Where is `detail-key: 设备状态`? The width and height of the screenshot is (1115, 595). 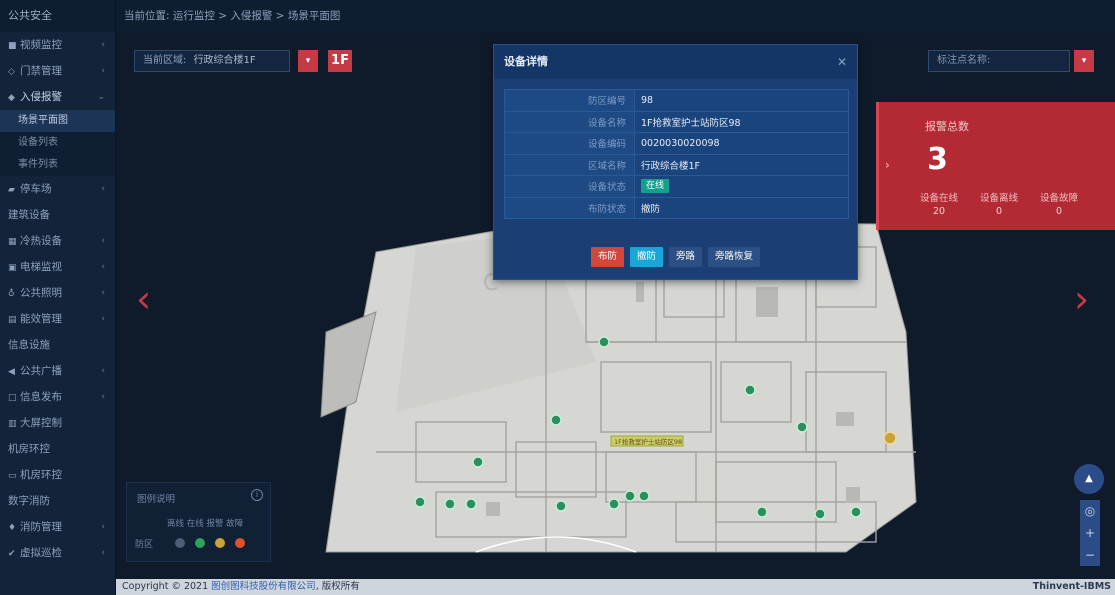 detail-key: 设备状态 is located at coordinates (569, 186).